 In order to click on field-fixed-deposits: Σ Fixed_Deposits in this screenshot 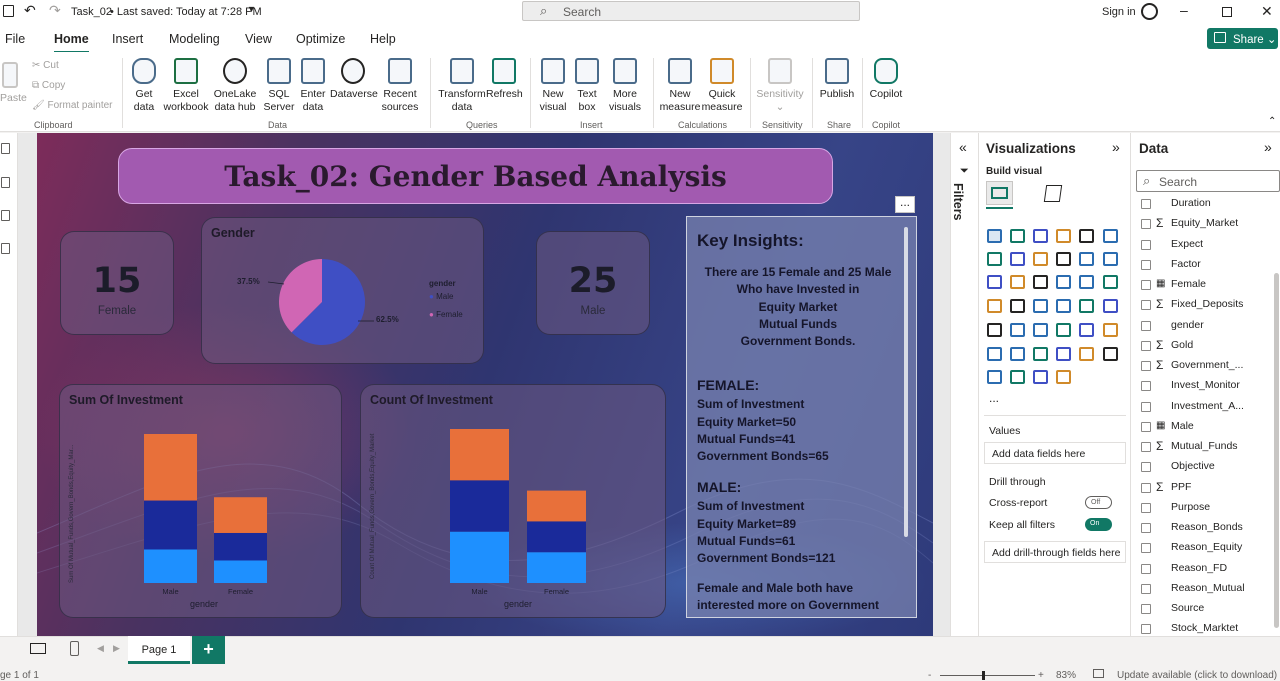, I will do `click(1210, 307)`.